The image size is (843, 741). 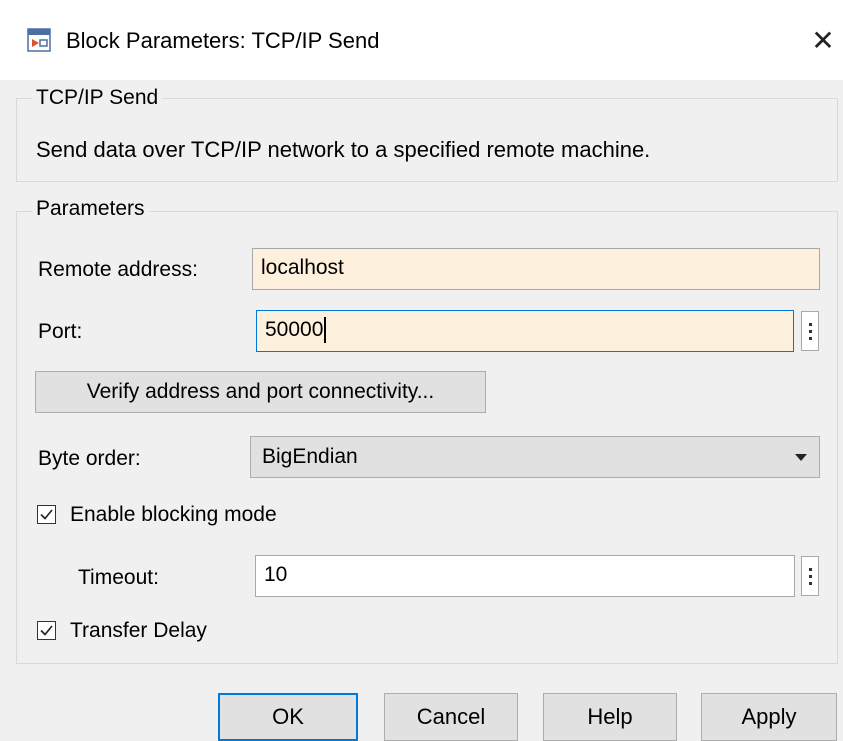 What do you see at coordinates (118, 269) in the screenshot?
I see `remote-address-label: Remote address:` at bounding box center [118, 269].